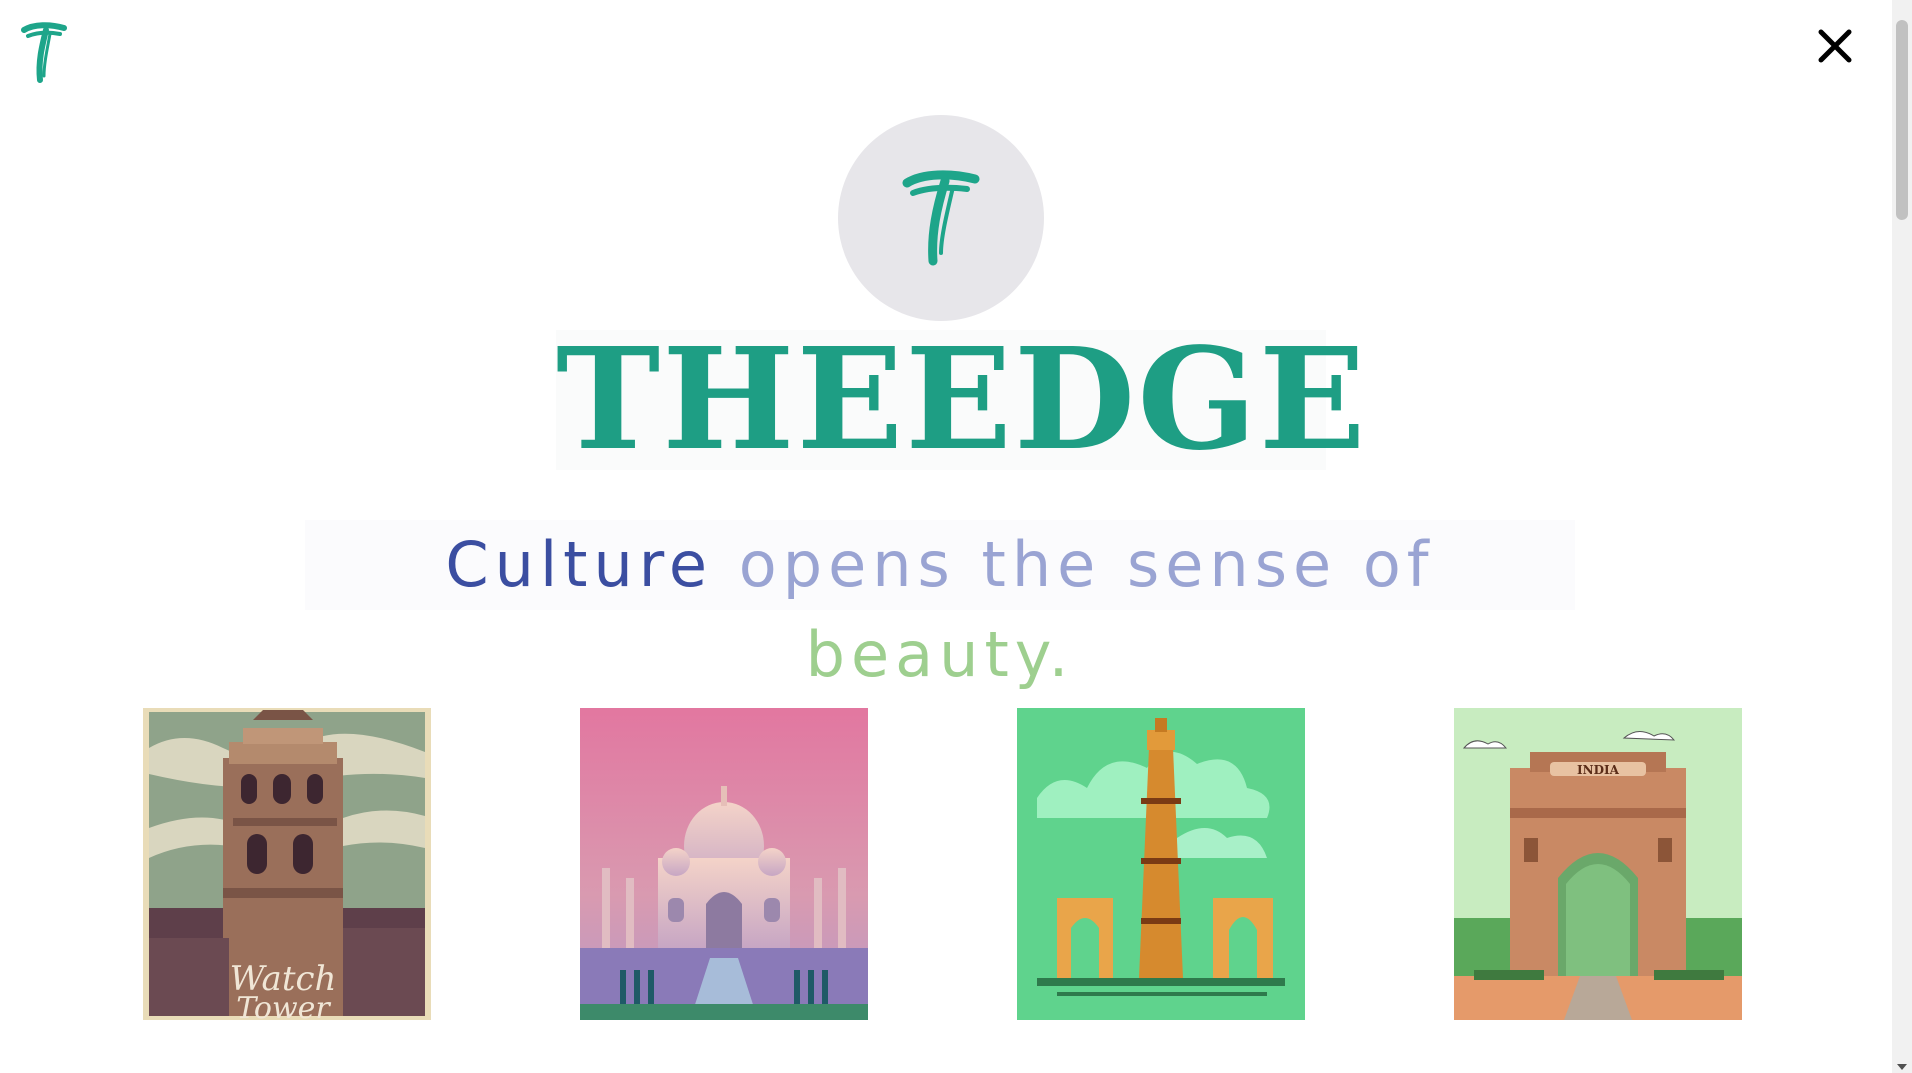 This screenshot has width=1912, height=1073. I want to click on close-icon, so click(1835, 46).